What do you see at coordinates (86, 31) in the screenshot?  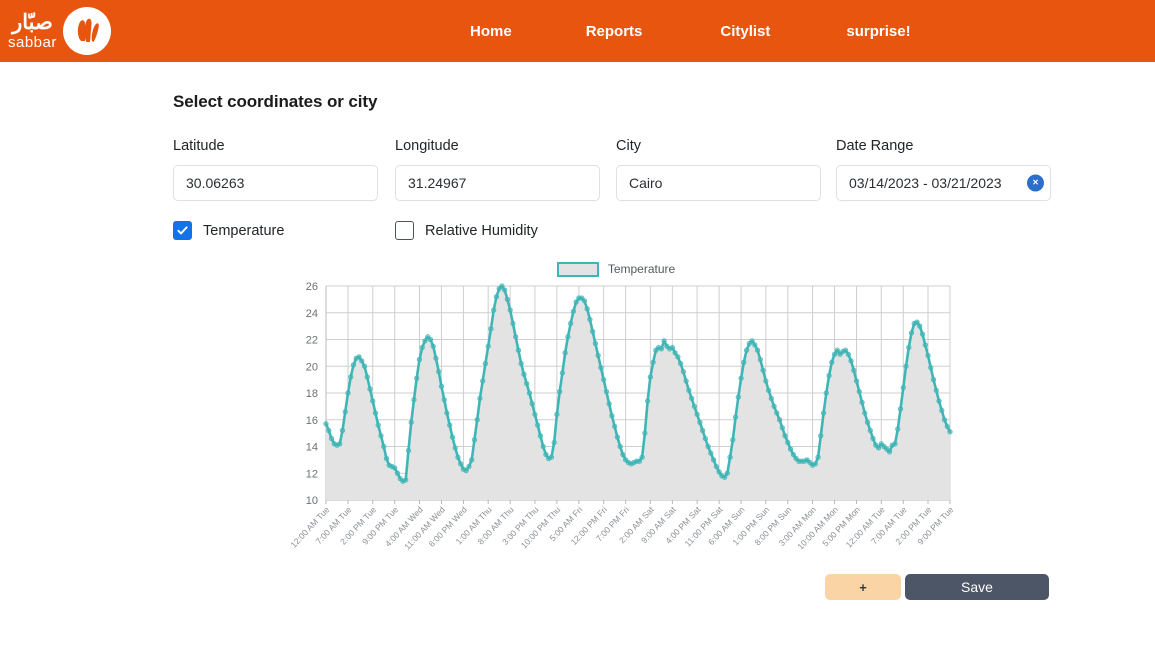 I see `sabbar-cactus-logo-icon` at bounding box center [86, 31].